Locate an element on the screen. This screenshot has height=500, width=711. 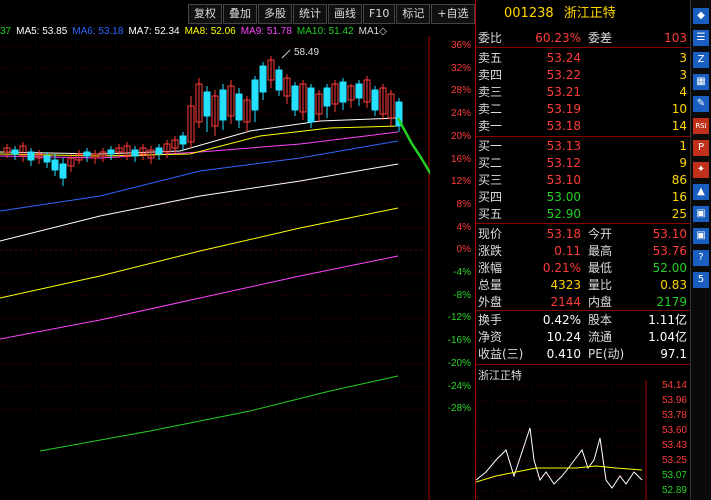
toolbar-button-0: 复权 is located at coordinates (205, 14).